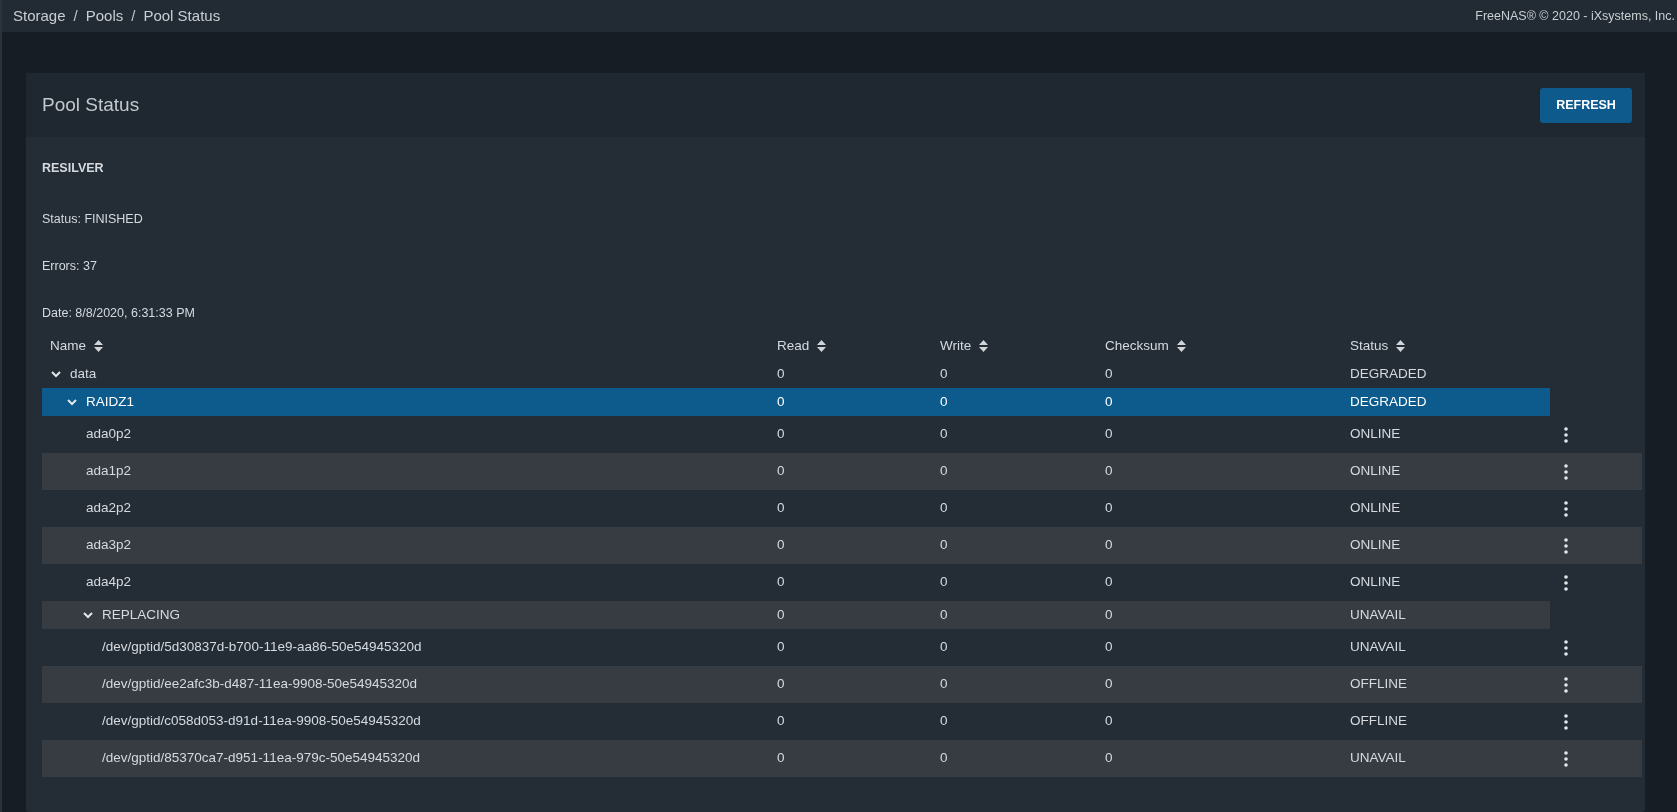 The image size is (1677, 812). What do you see at coordinates (1137, 346) in the screenshot?
I see `column-header: Checksum` at bounding box center [1137, 346].